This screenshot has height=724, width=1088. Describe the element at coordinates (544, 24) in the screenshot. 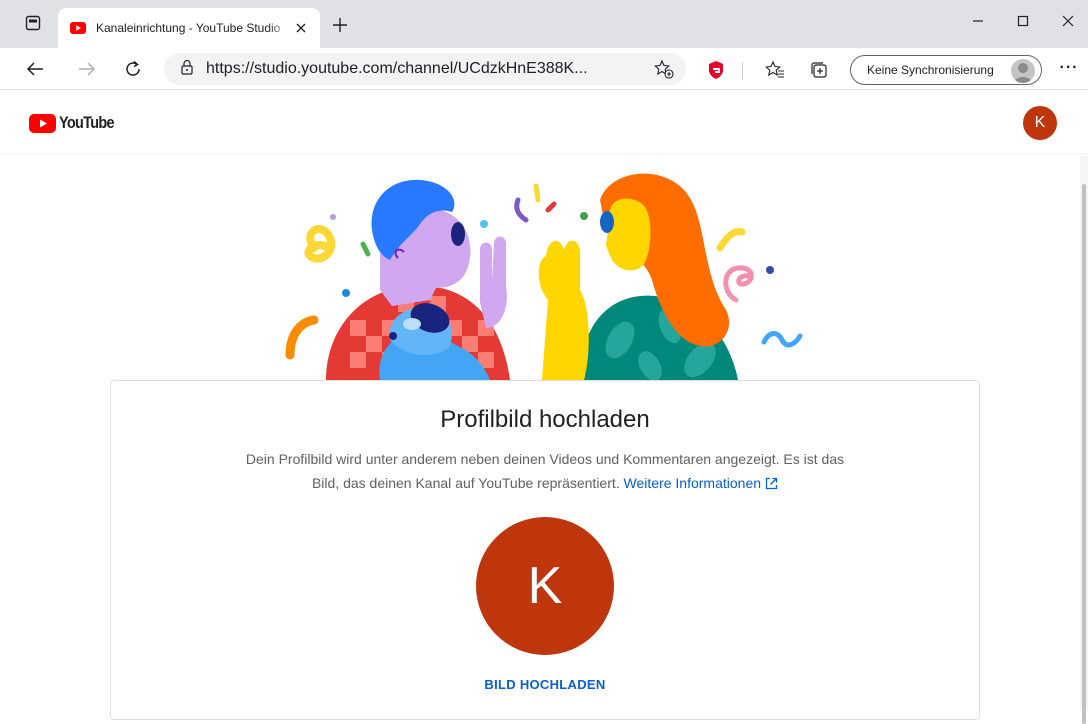

I see `tab-bar: Kanaleinrichtung - YouTube Studio` at that location.